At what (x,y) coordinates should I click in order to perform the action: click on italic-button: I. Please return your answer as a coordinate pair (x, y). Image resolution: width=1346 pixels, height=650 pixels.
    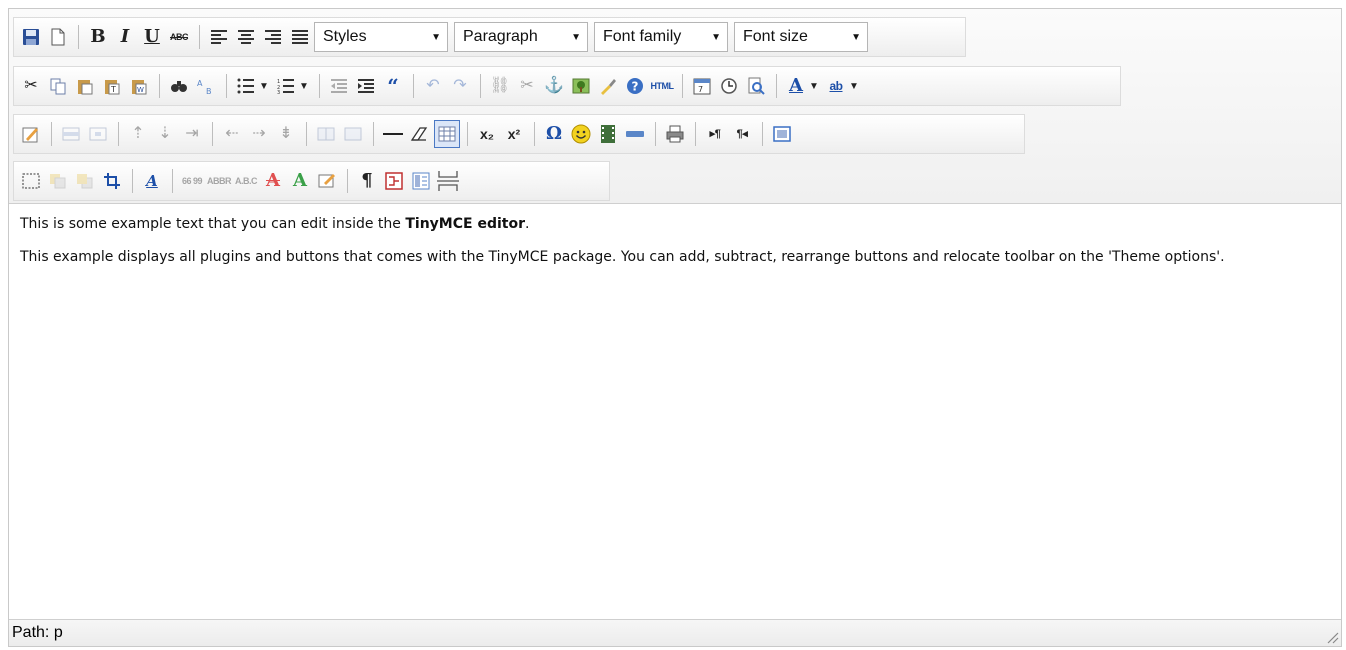
    Looking at the image, I should click on (125, 37).